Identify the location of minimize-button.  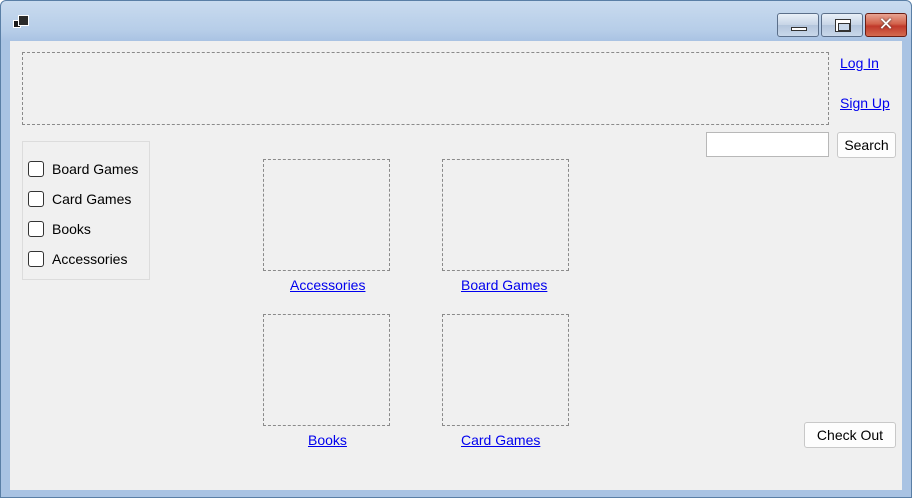
(798, 25).